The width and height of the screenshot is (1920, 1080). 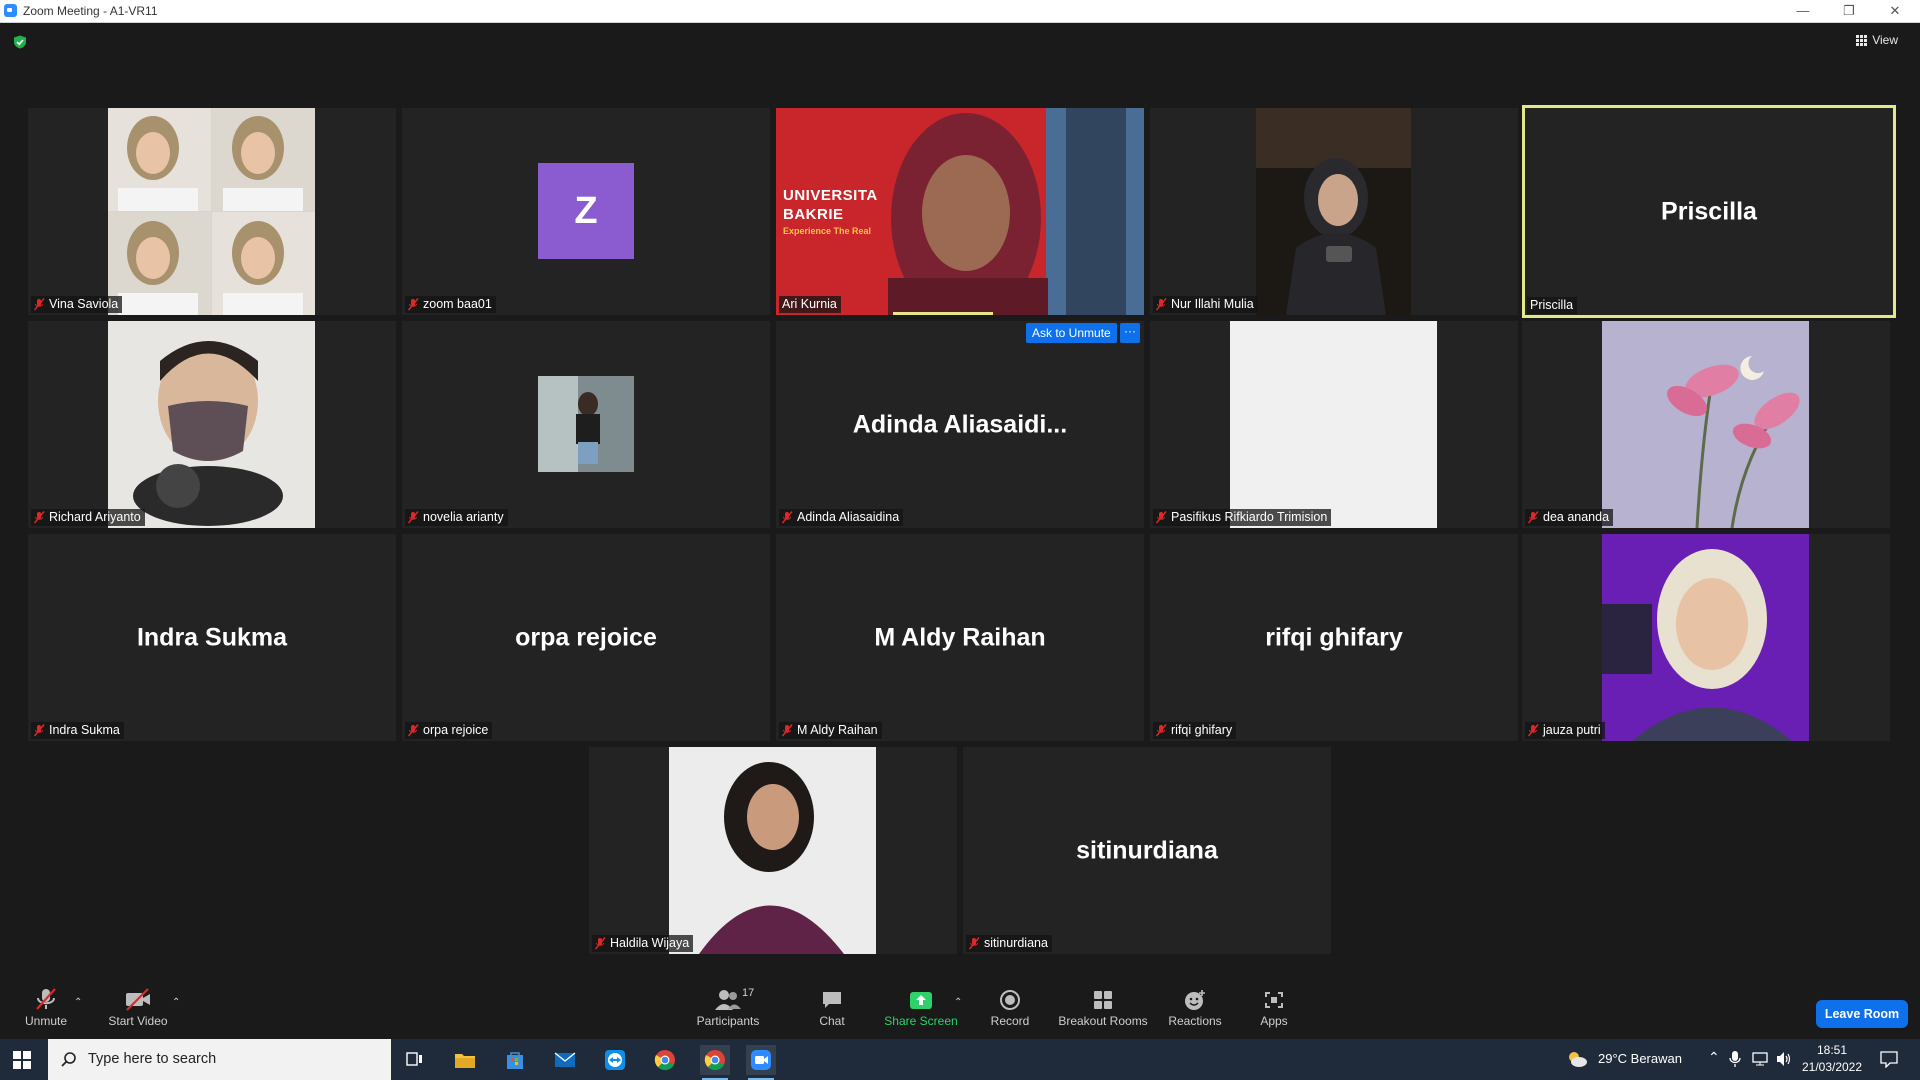 I want to click on weather-icon, so click(x=1577, y=1060).